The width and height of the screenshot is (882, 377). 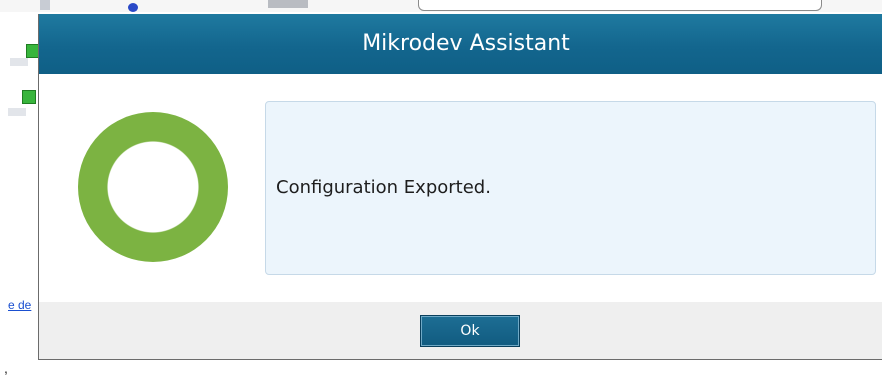 What do you see at coordinates (620, 5) in the screenshot?
I see `background-panel-frame` at bounding box center [620, 5].